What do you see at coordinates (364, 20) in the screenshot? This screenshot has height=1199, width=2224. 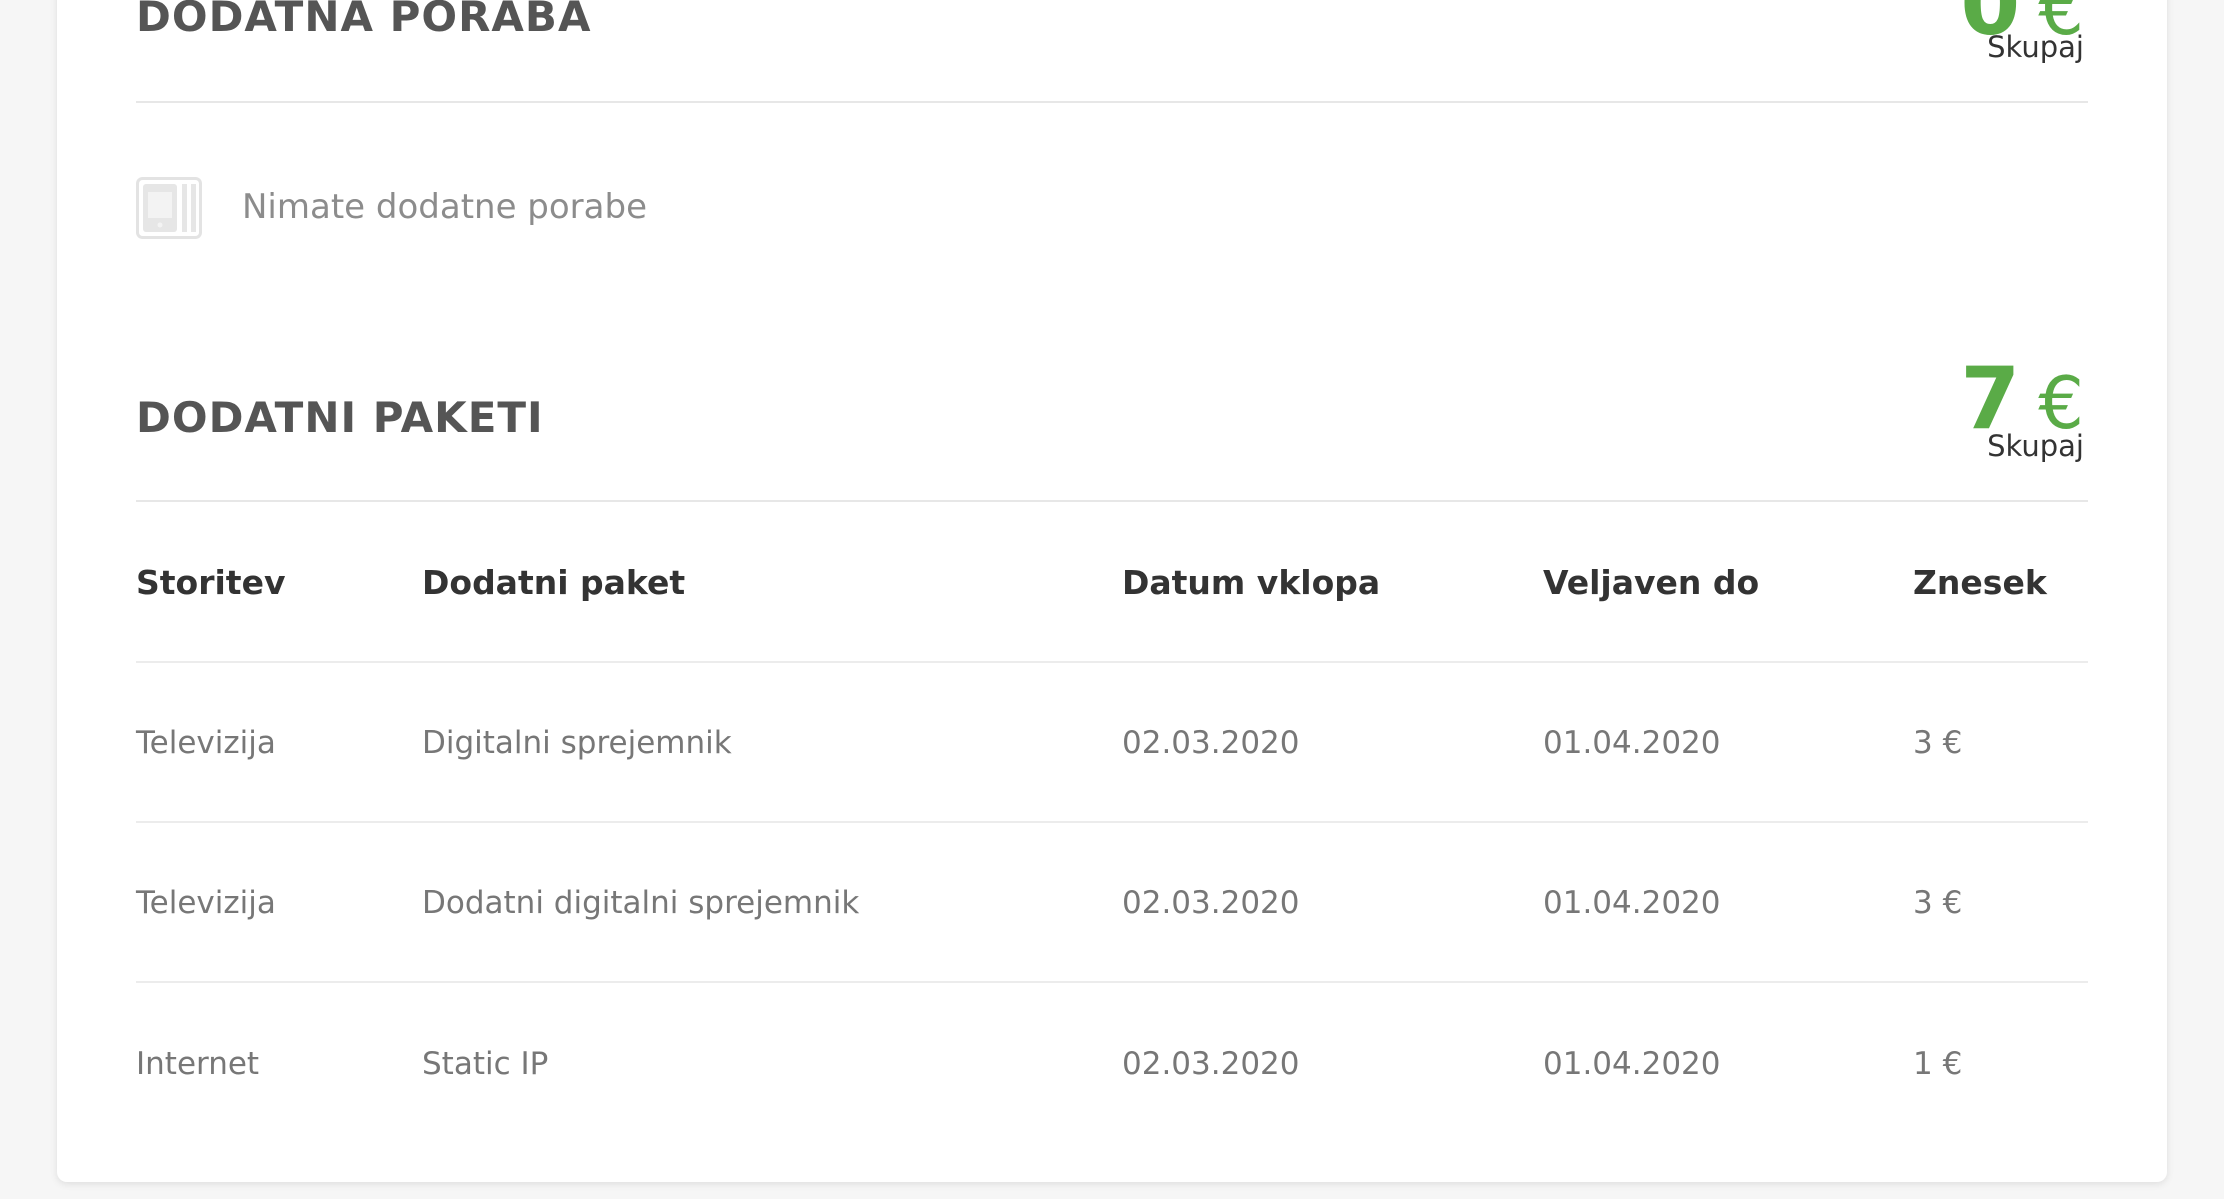 I see `extra-usage-title: DODATNA PORABA` at bounding box center [364, 20].